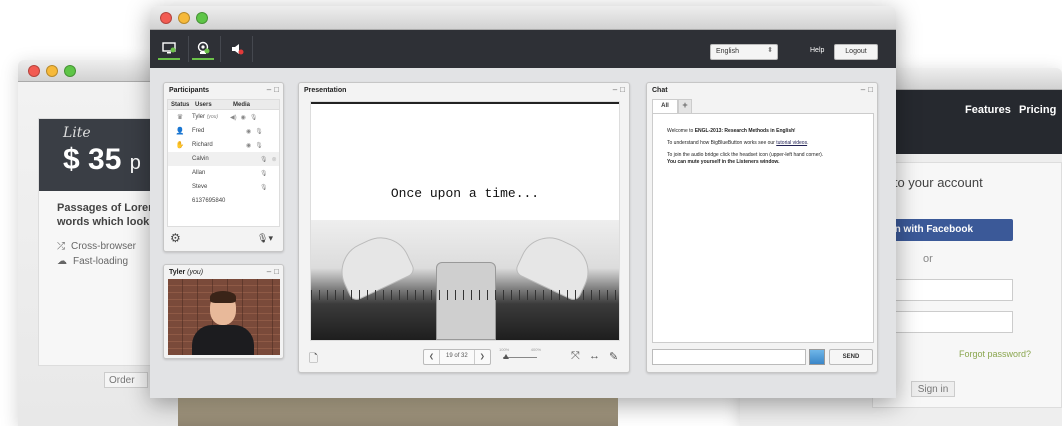  Describe the element at coordinates (175, 238) in the screenshot. I see `settings-gear-icon: ⚙` at that location.